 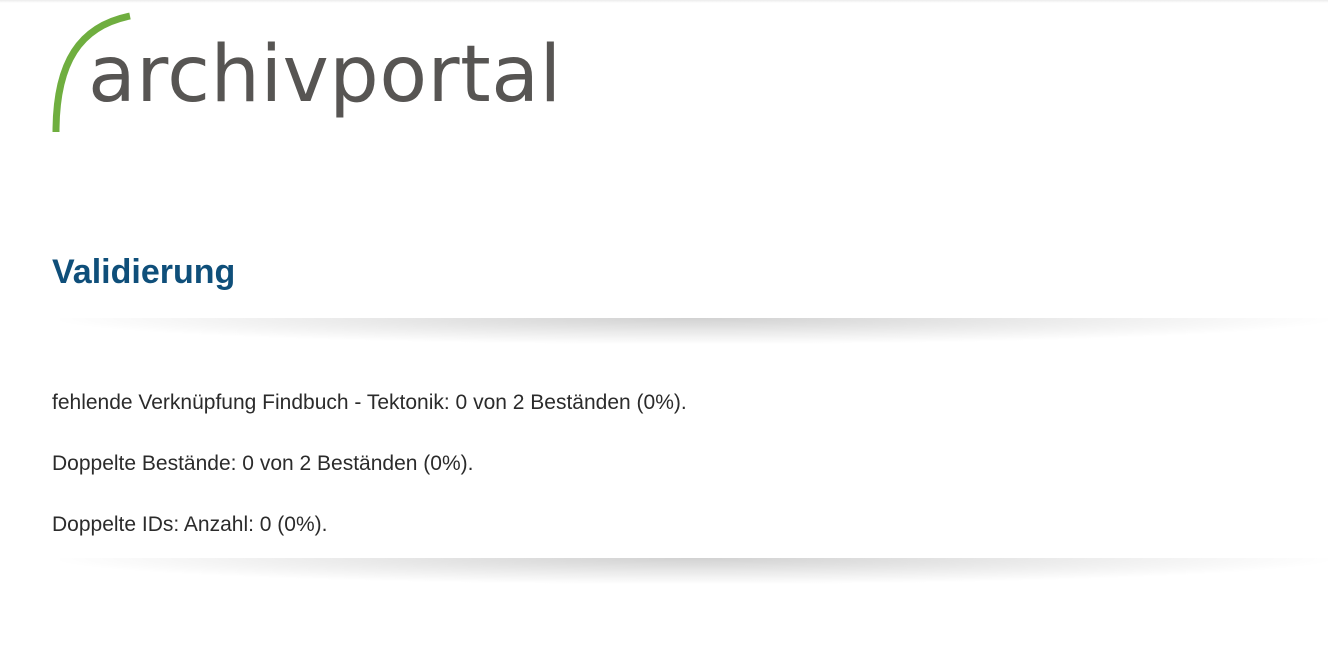 What do you see at coordinates (190, 524) in the screenshot?
I see `validation-result-duplicate-ids: Doppelte IDs: Anzahl: 0 (0%).` at bounding box center [190, 524].